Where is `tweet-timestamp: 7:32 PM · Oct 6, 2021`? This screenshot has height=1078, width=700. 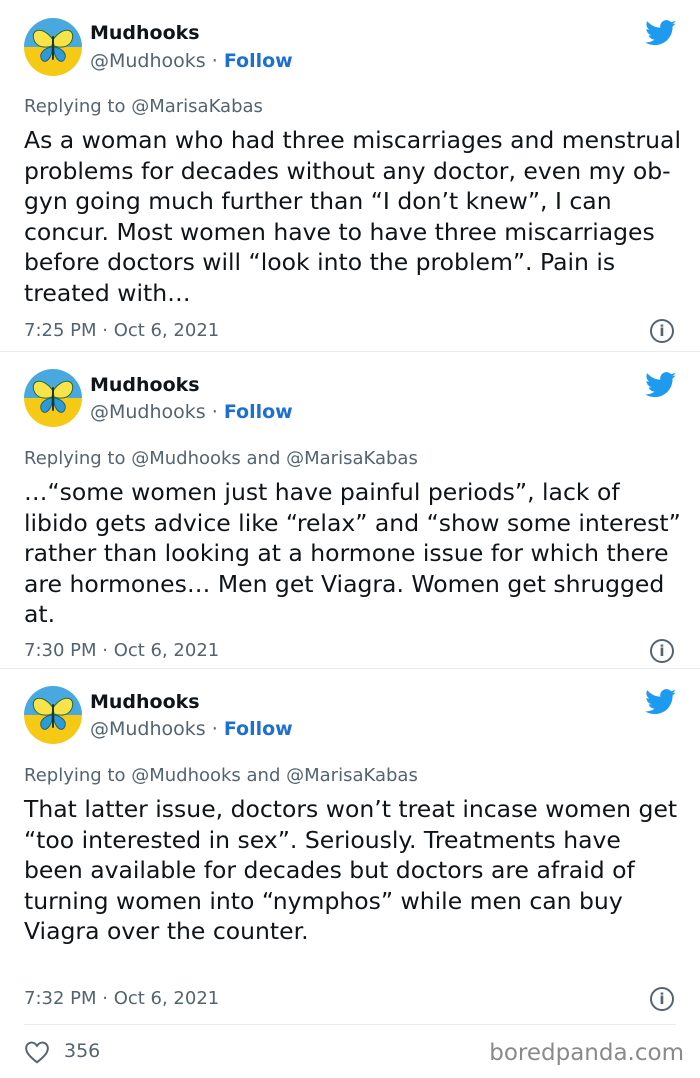
tweet-timestamp: 7:32 PM · Oct 6, 2021 is located at coordinates (121, 998).